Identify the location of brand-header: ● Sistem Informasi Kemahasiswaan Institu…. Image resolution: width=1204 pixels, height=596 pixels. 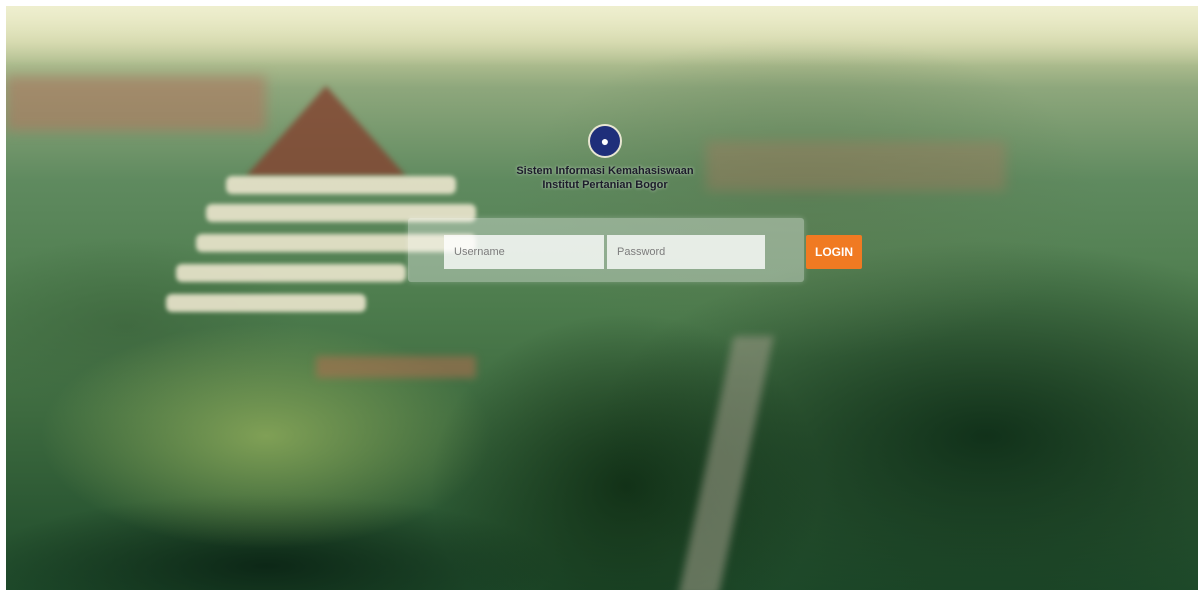
(605, 158).